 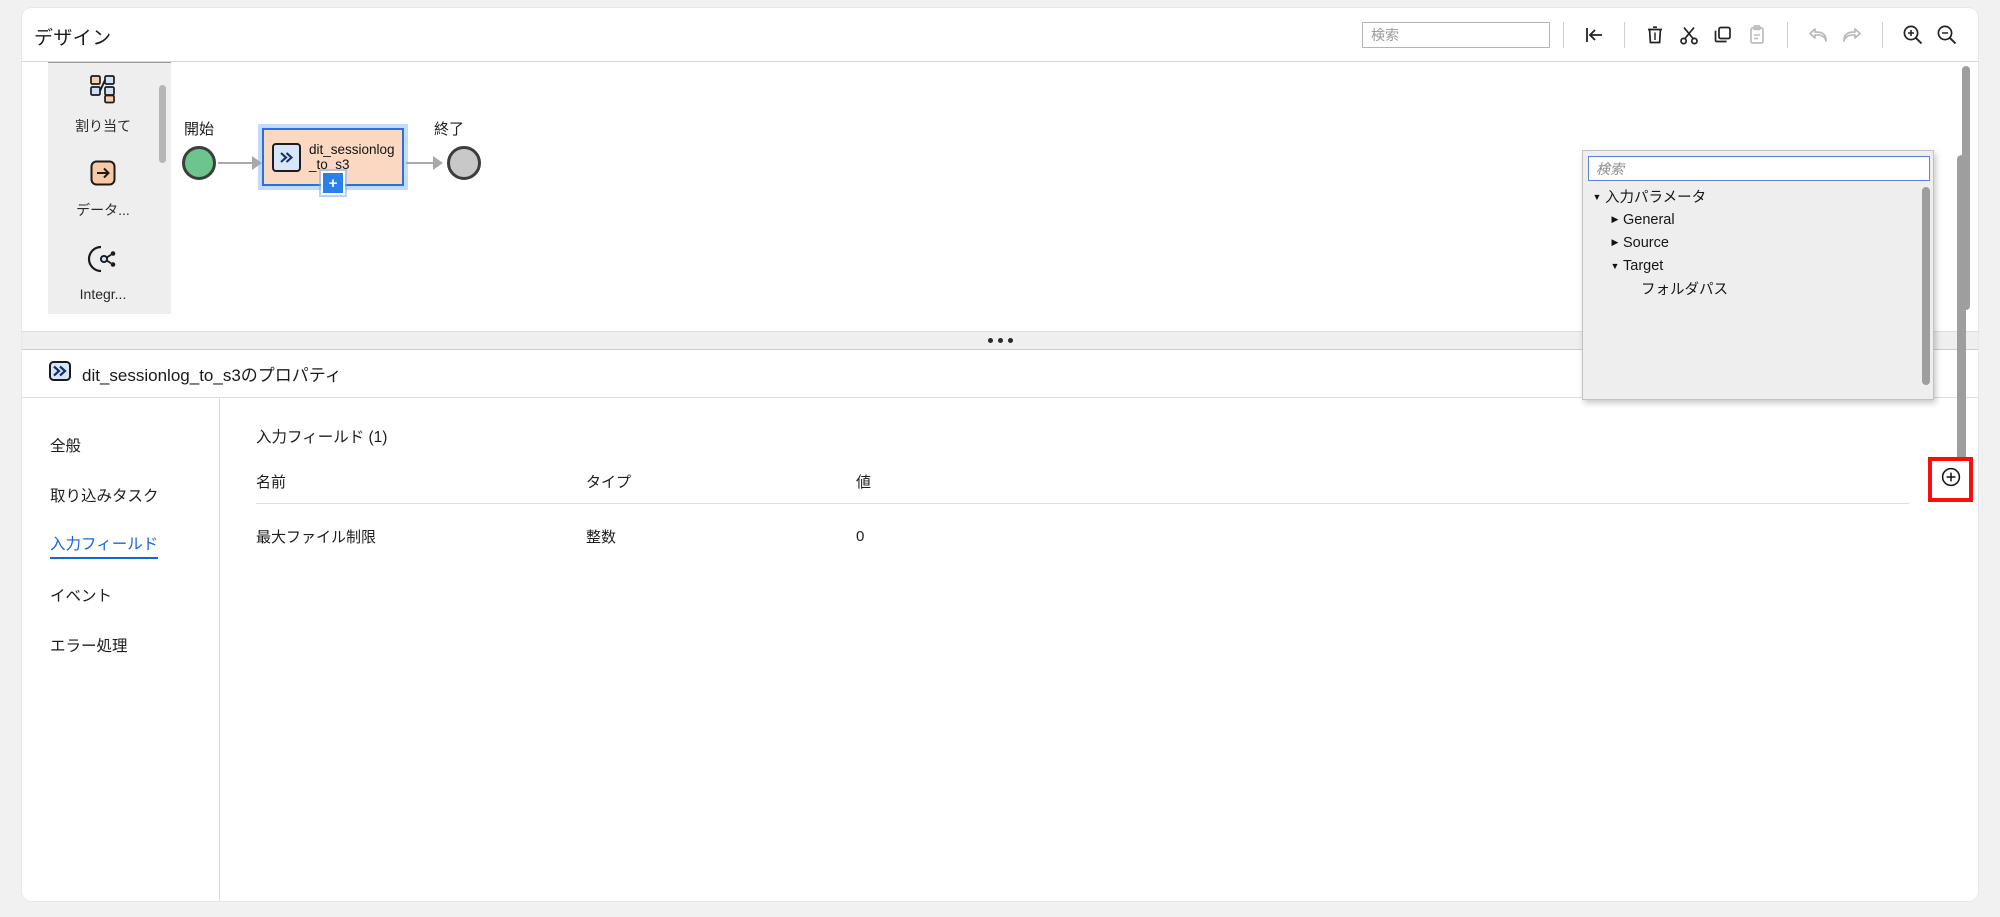 I want to click on end-node, so click(x=464, y=163).